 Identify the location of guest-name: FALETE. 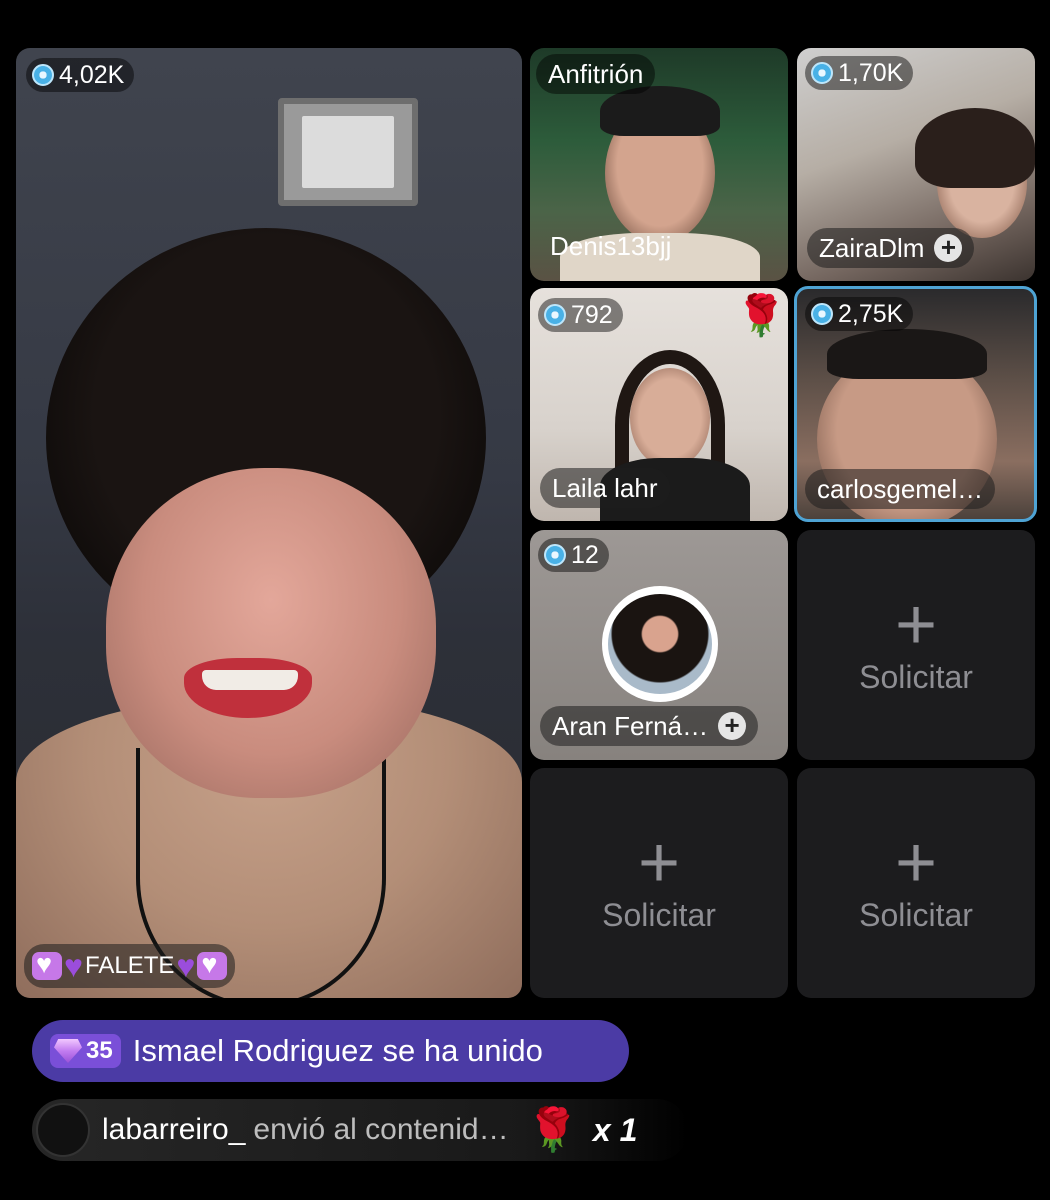
(130, 965).